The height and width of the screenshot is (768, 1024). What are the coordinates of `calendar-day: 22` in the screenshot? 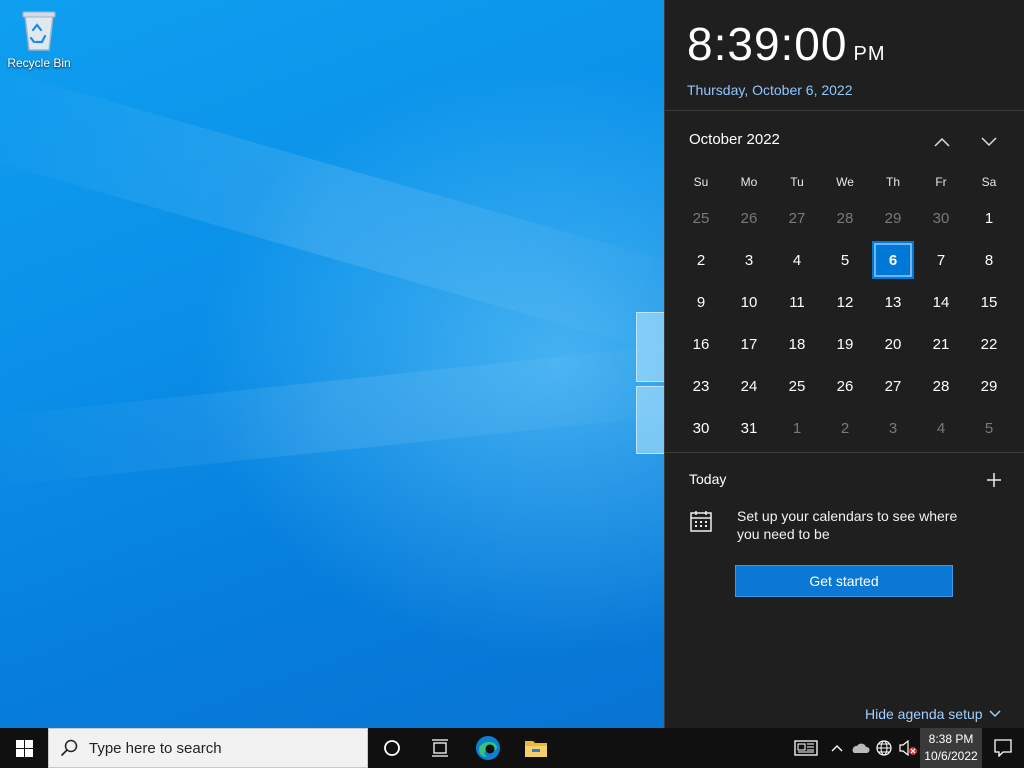 It's located at (989, 344).